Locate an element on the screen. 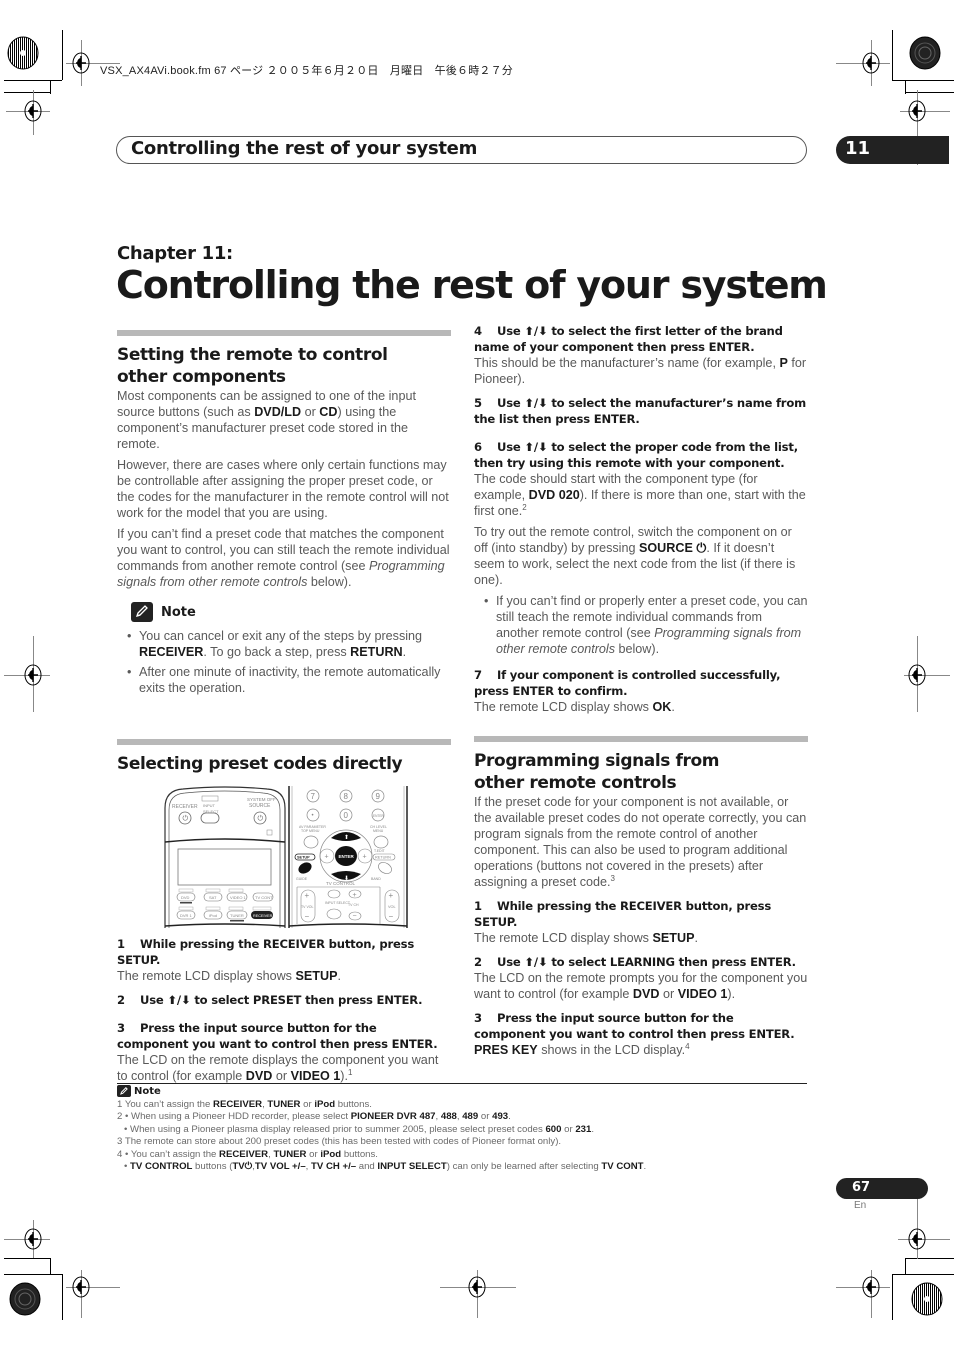 This screenshot has width=954, height=1351. svg-text: TV CONTROL is located at coordinates (340, 883).